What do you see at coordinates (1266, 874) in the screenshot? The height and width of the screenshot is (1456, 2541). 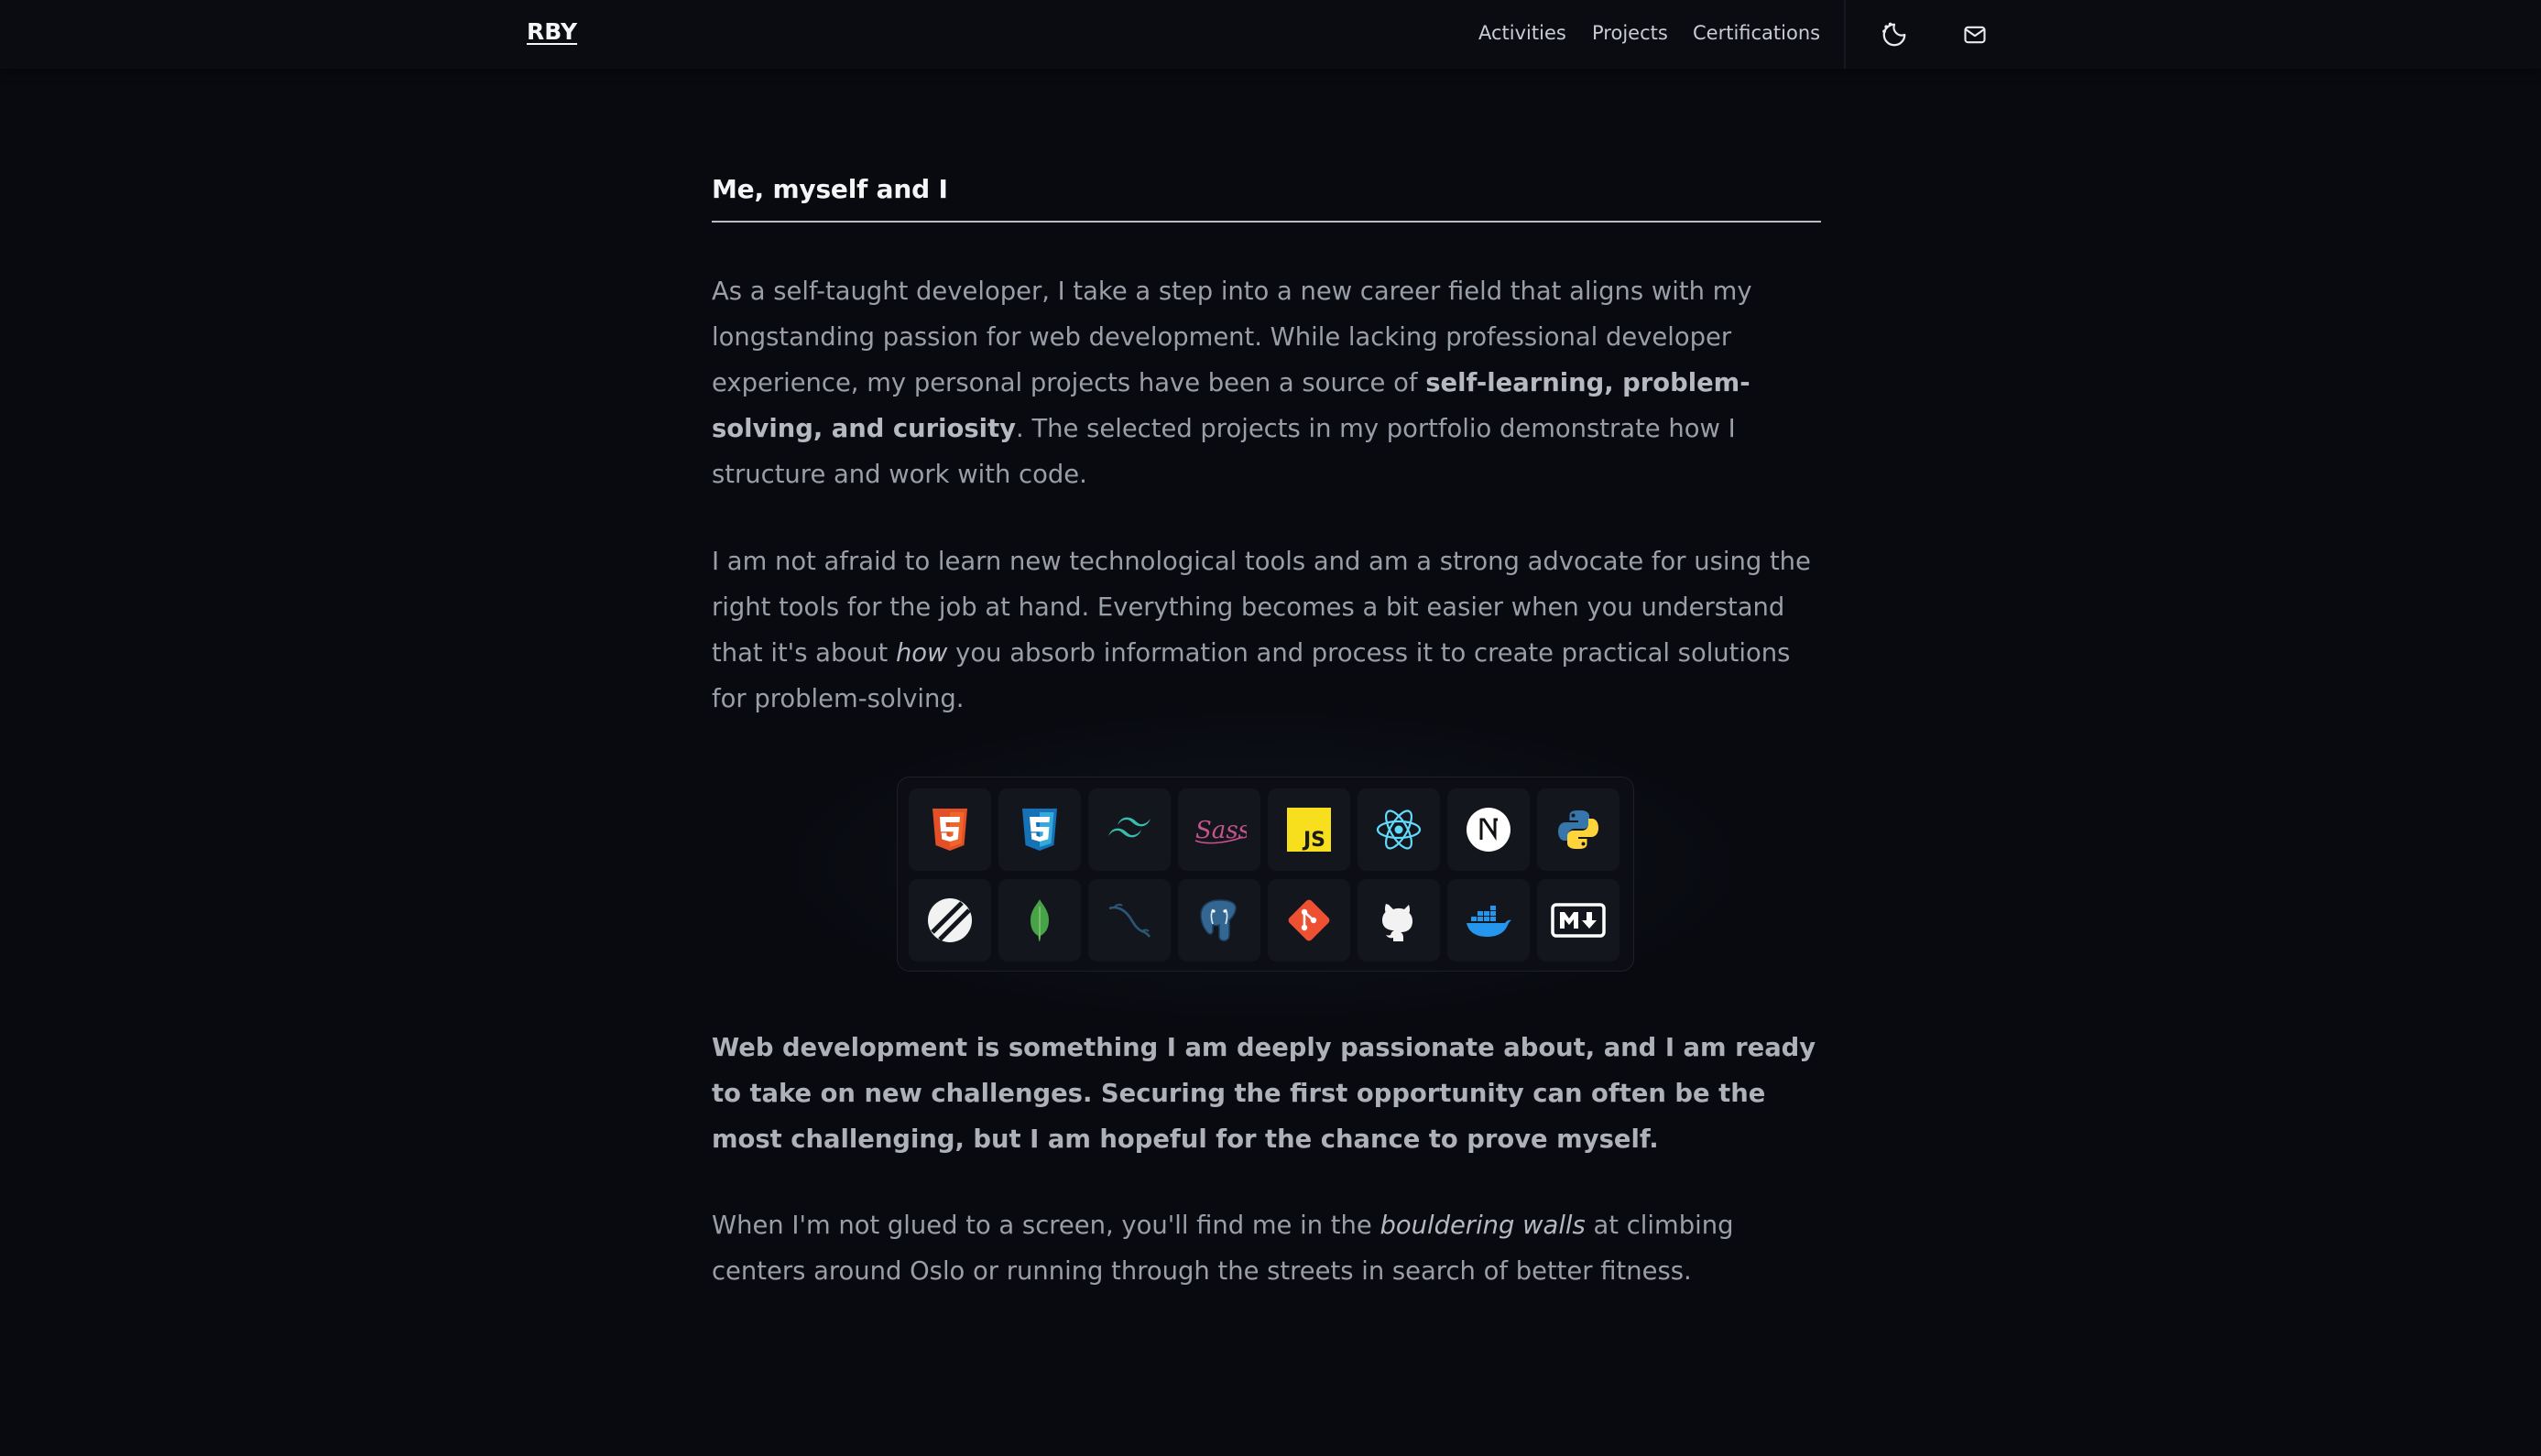 I see `tech-stack-grid: Sass JS` at bounding box center [1266, 874].